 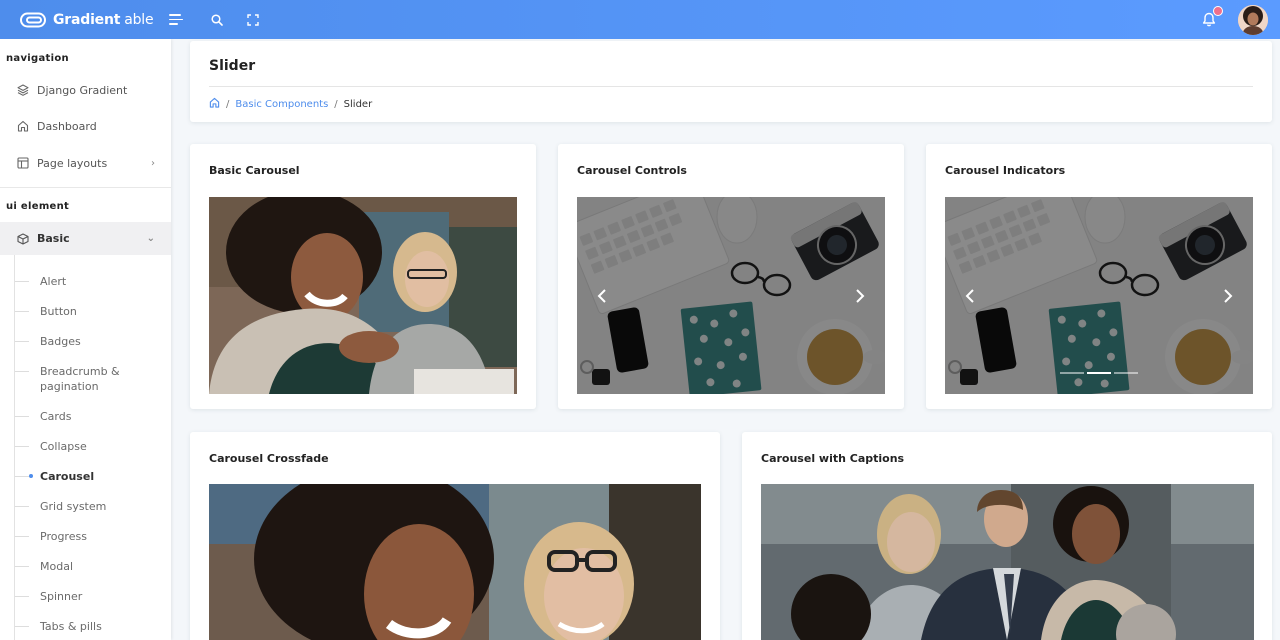 I want to click on sidebar-item-label: Basic, so click(x=53, y=238).